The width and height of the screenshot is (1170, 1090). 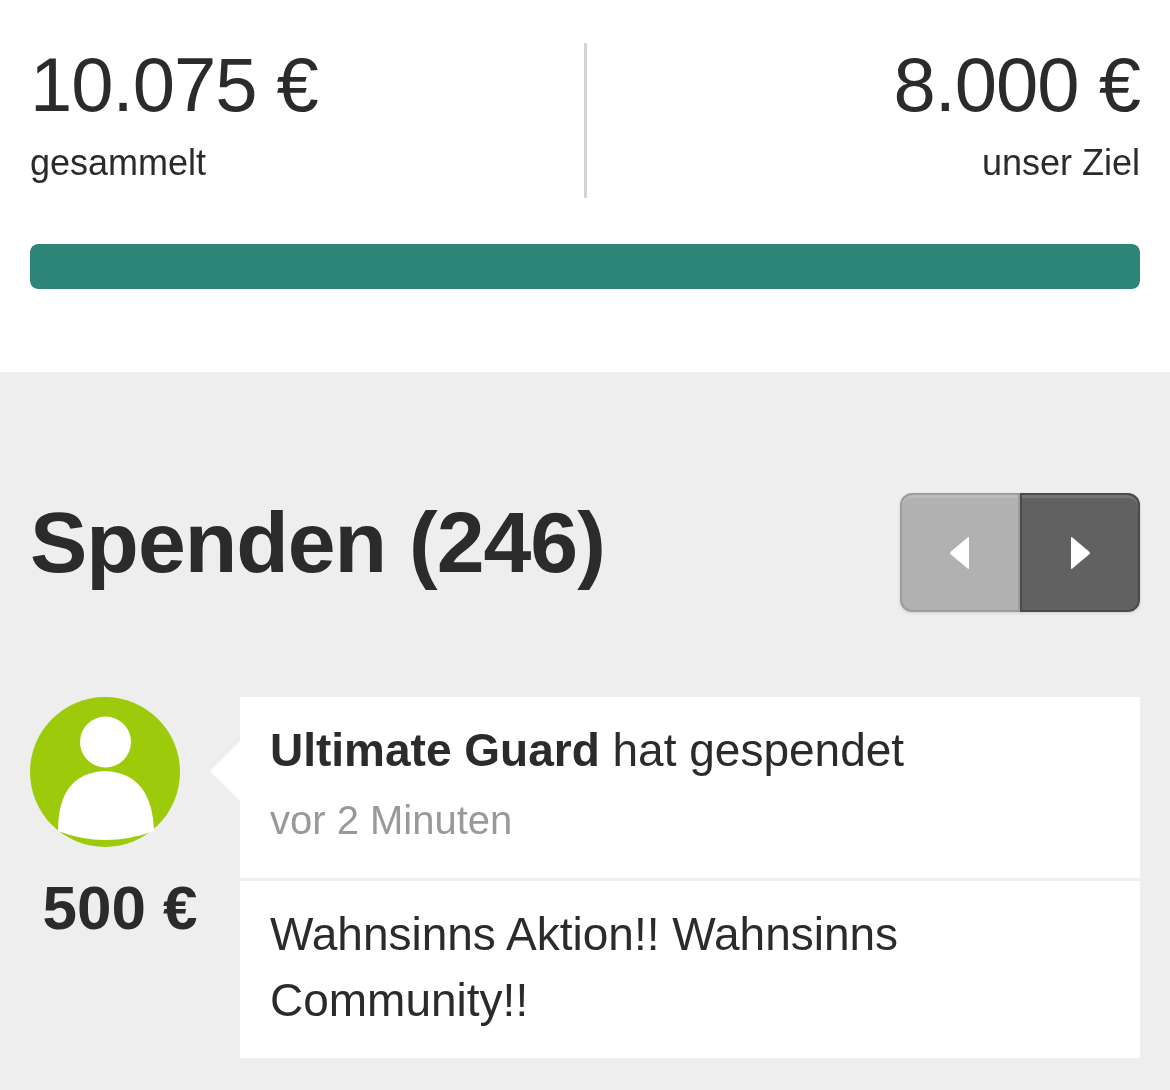 What do you see at coordinates (1016, 85) in the screenshot?
I see `goal-amount: 8.000 €` at bounding box center [1016, 85].